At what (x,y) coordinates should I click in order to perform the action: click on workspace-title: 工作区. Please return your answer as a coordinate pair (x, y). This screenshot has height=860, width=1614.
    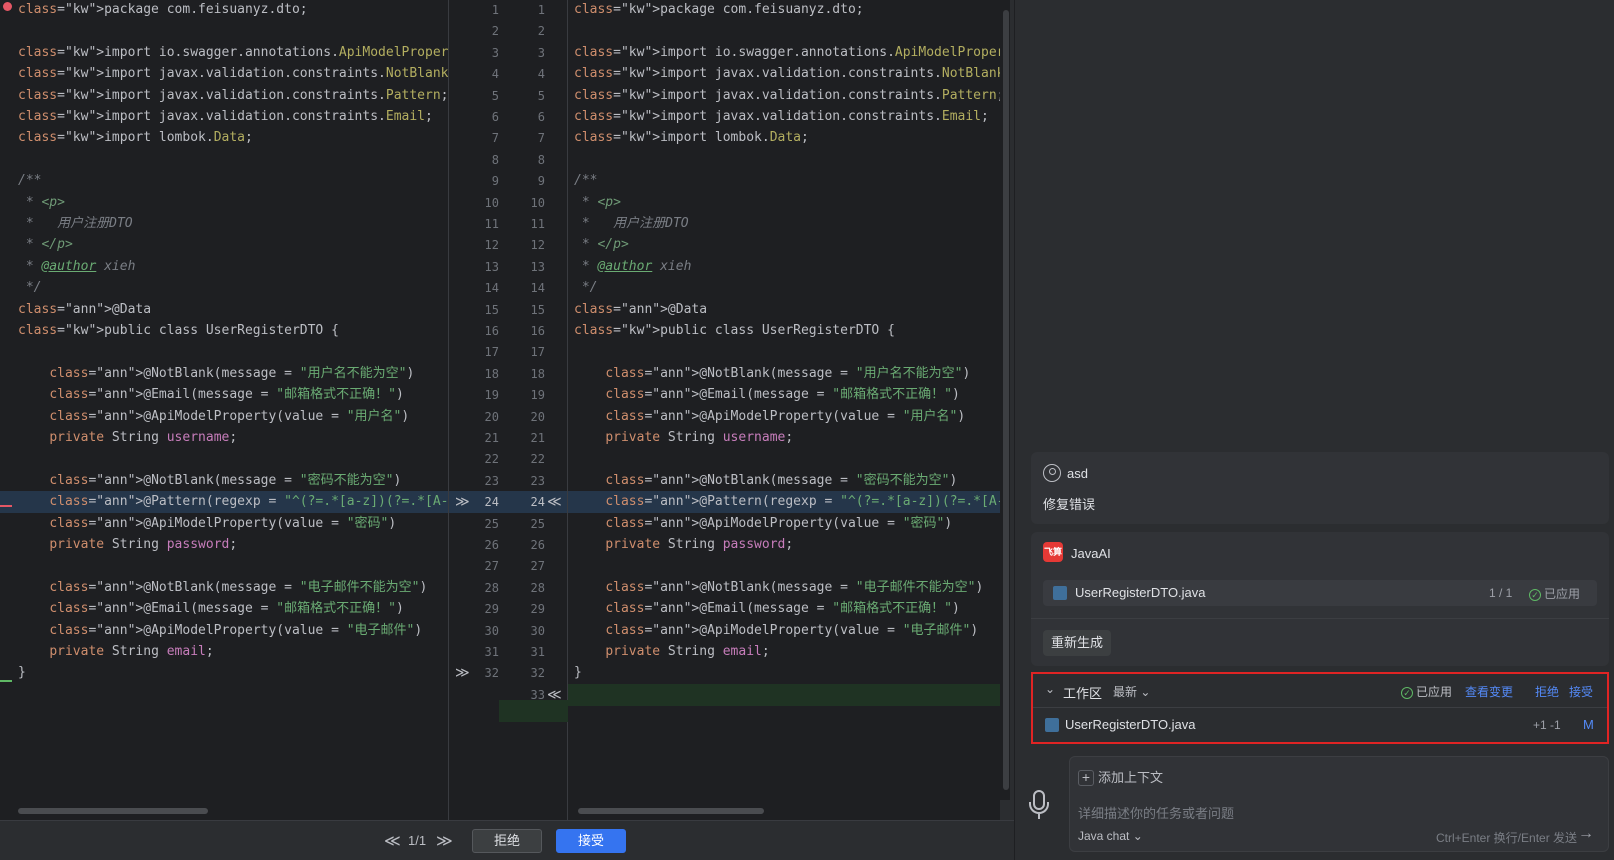
    Looking at the image, I should click on (1083, 693).